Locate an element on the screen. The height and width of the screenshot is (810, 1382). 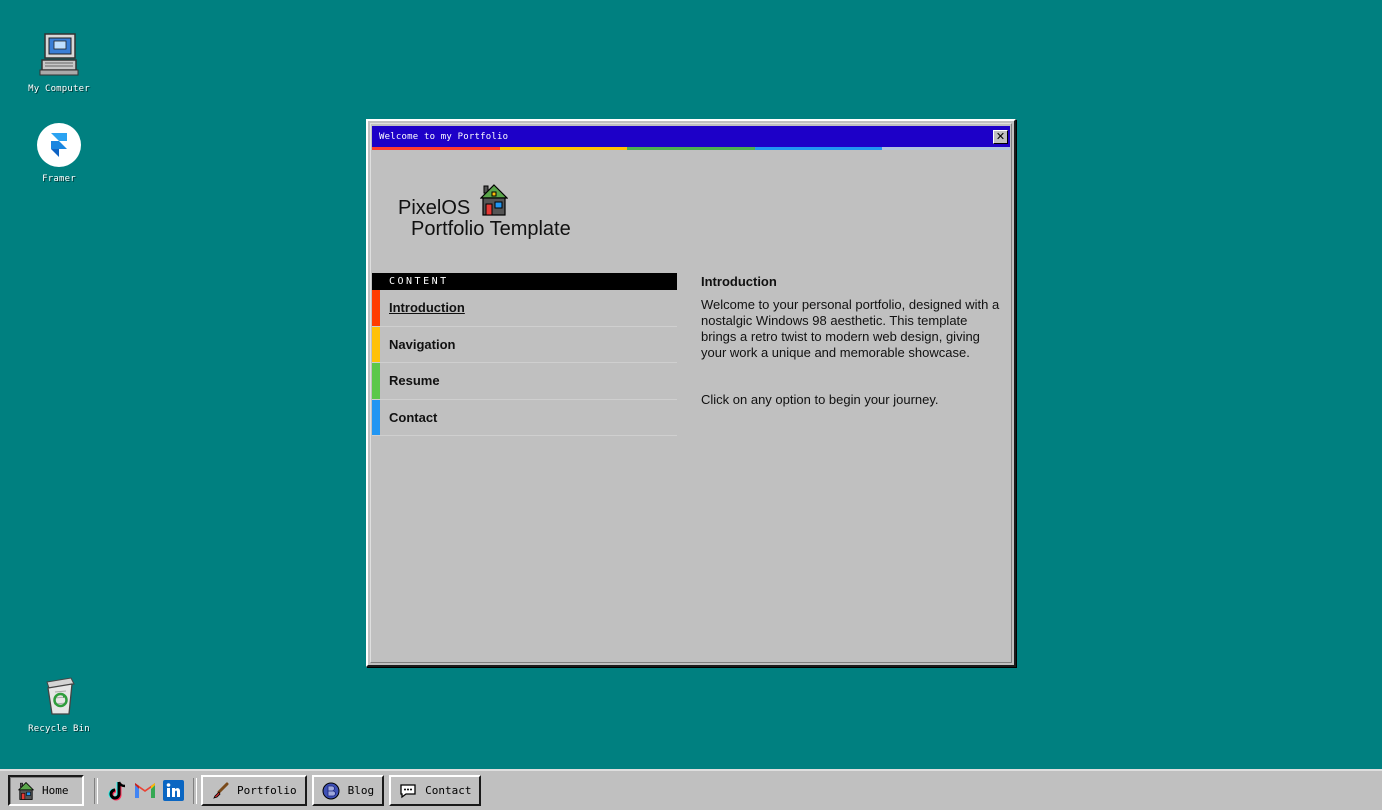
nav-item-label: Resume is located at coordinates (414, 381).